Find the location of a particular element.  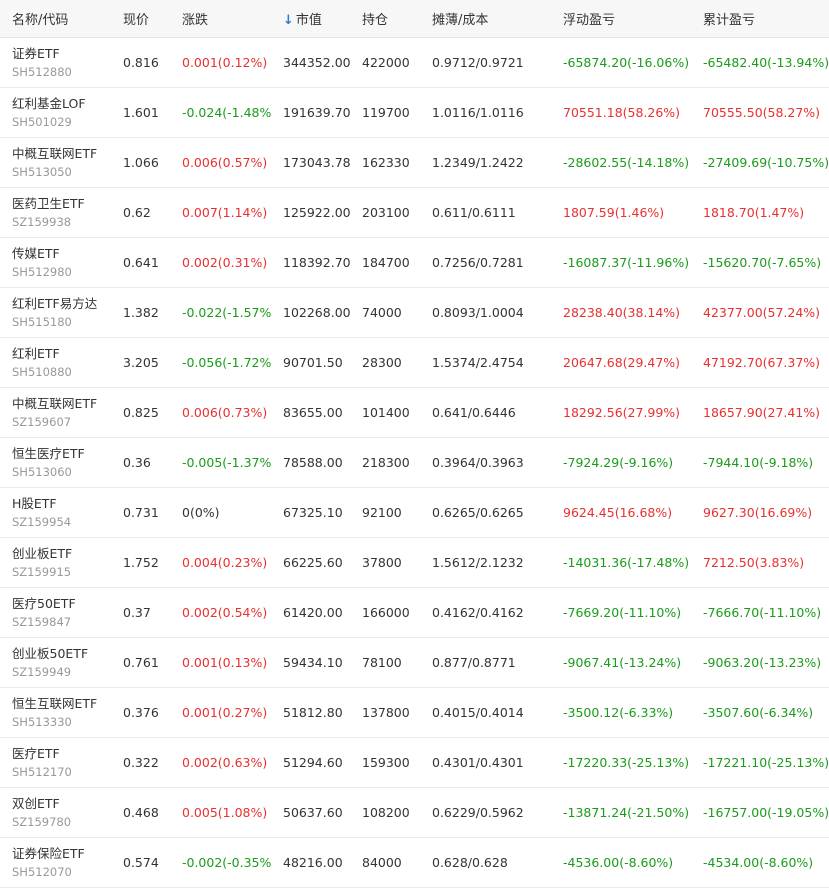

fund-name-cell: 红利基金LOF SH501029 is located at coordinates (55, 113).